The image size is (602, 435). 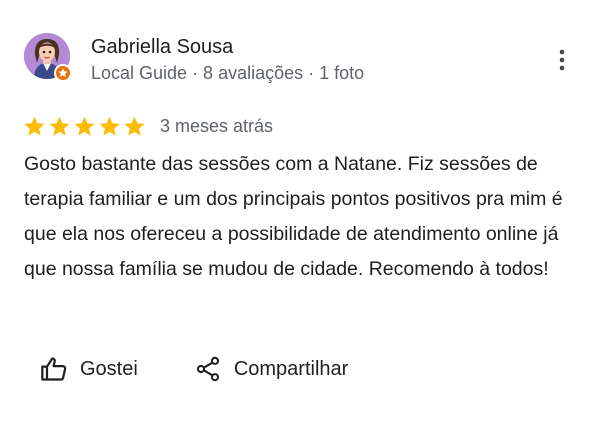 I want to click on like-label: Gostei, so click(x=109, y=368).